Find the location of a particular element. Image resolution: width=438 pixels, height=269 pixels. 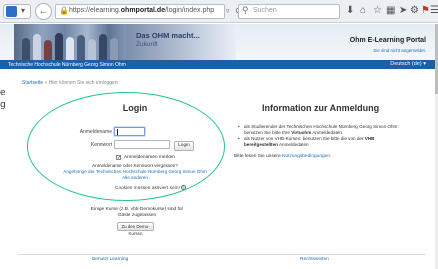

browser-menu-button: ▾ is located at coordinates (17, 11).